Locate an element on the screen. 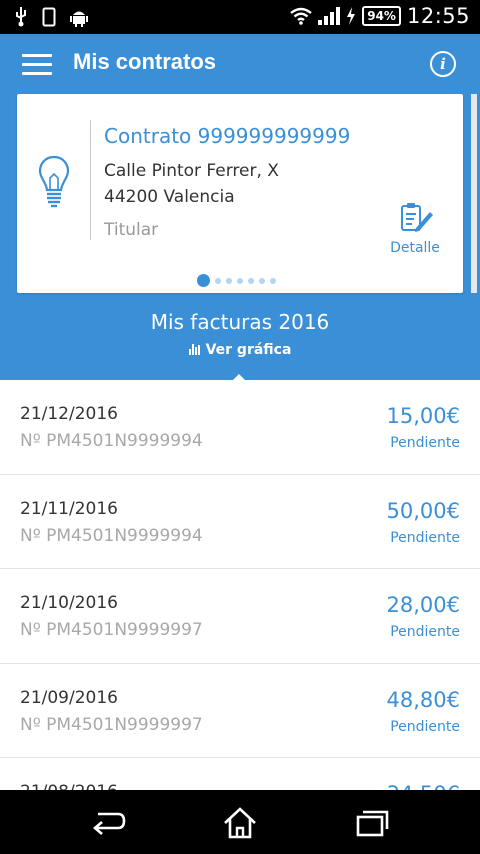 The height and width of the screenshot is (854, 480). invoice-amount: 50,00€ is located at coordinates (423, 510).